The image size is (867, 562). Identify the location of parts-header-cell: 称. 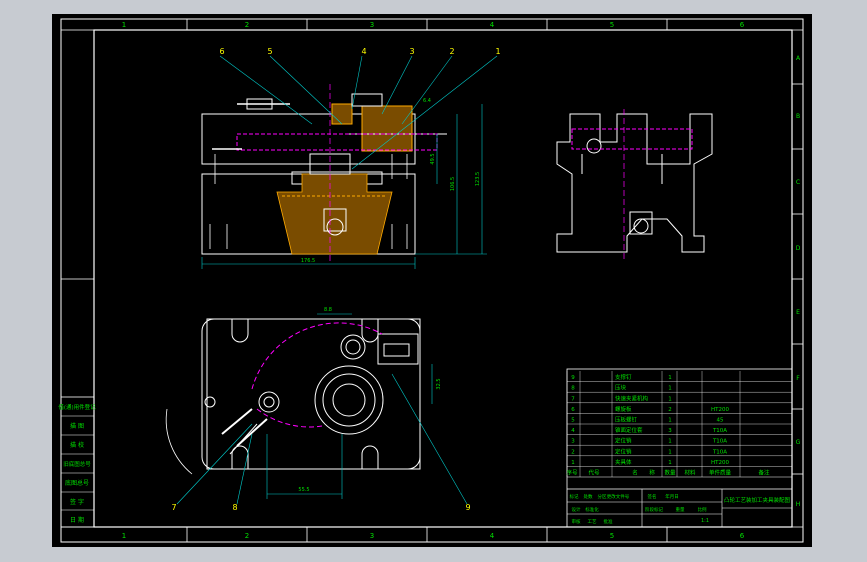
(652, 473).